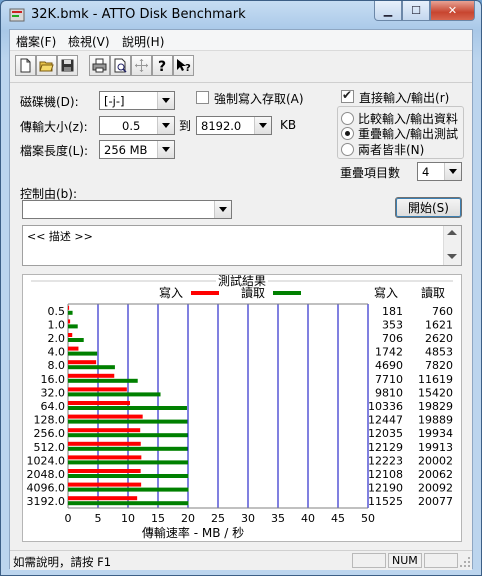 The image size is (482, 576). Describe the element at coordinates (17, 15) in the screenshot. I see `app-icon` at that location.